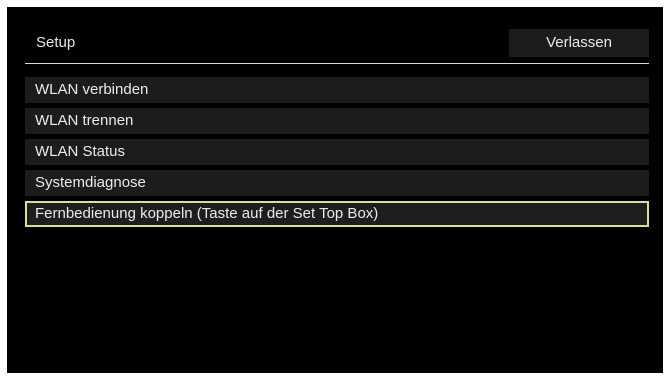 The width and height of the screenshot is (668, 379). Describe the element at coordinates (337, 43) in the screenshot. I see `header: Setup Verlassen` at that location.